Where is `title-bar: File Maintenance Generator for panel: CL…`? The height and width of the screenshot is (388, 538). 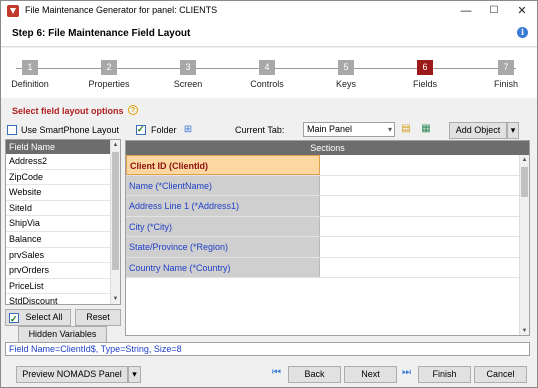
title-bar: File Maintenance Generator for panel: CL… is located at coordinates (269, 11).